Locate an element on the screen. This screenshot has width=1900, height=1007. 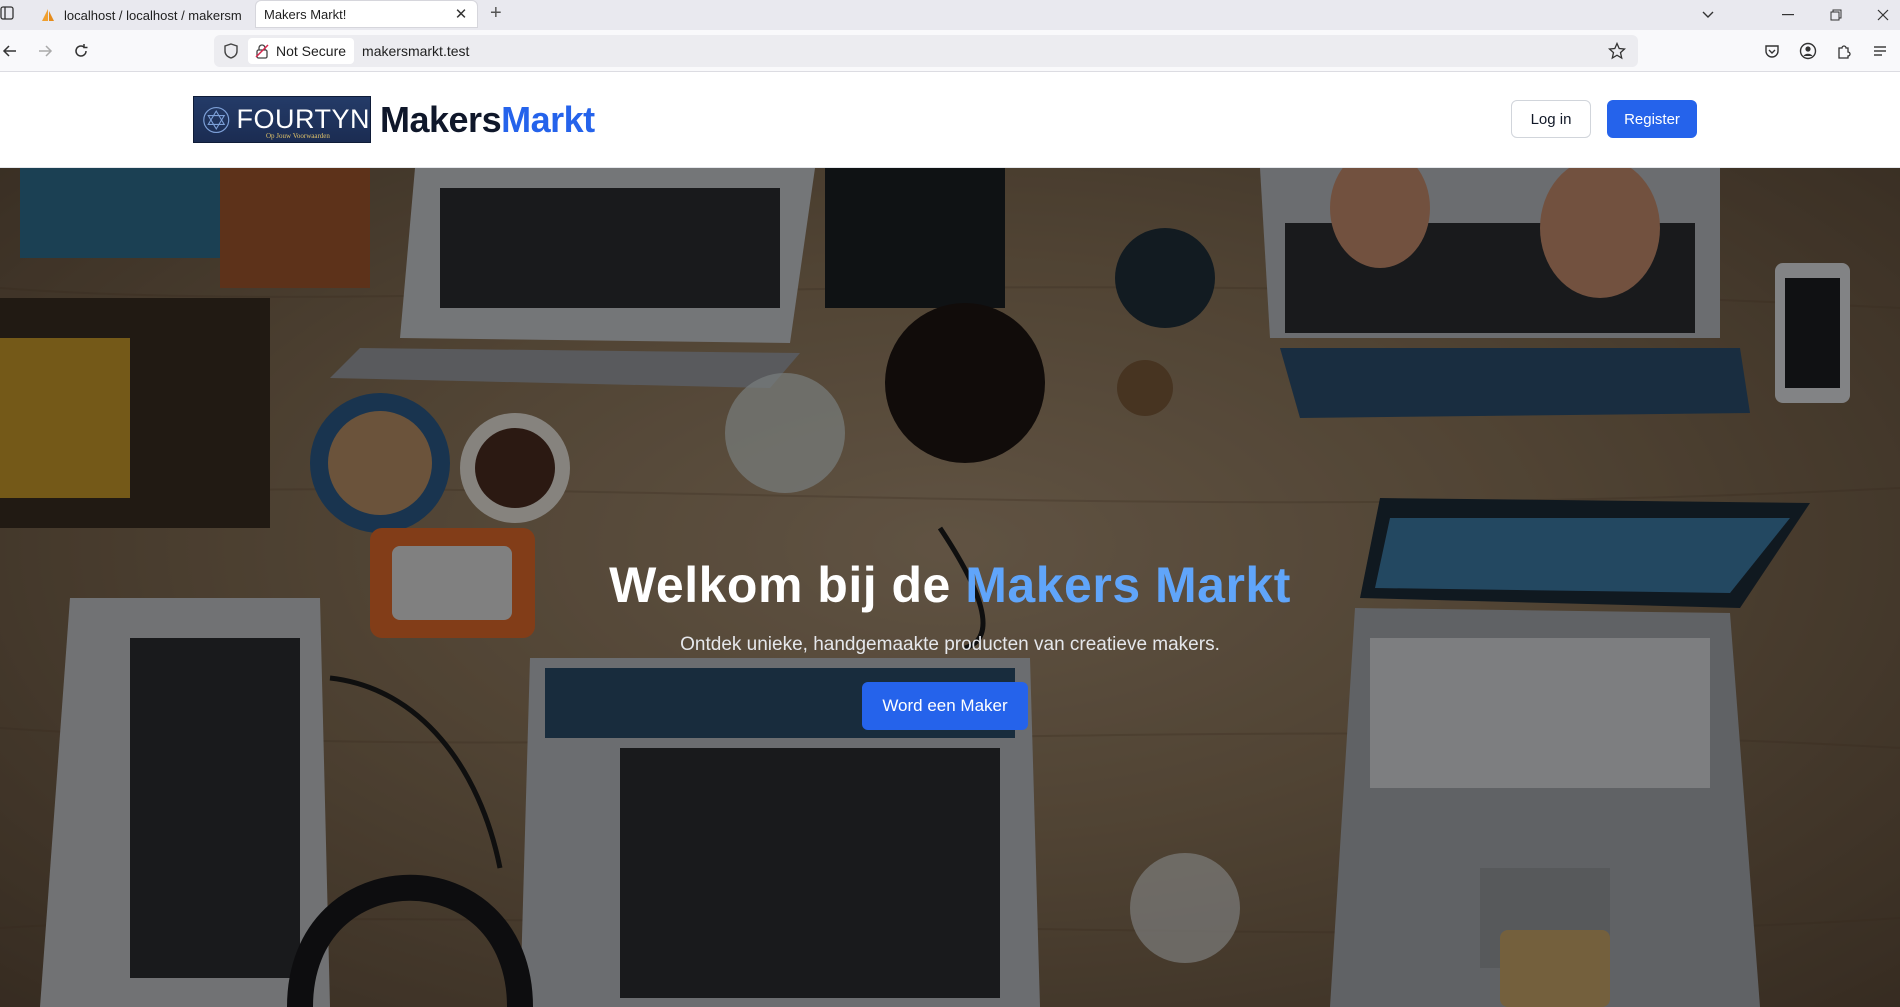
tracking-shield-icon is located at coordinates (231, 51).